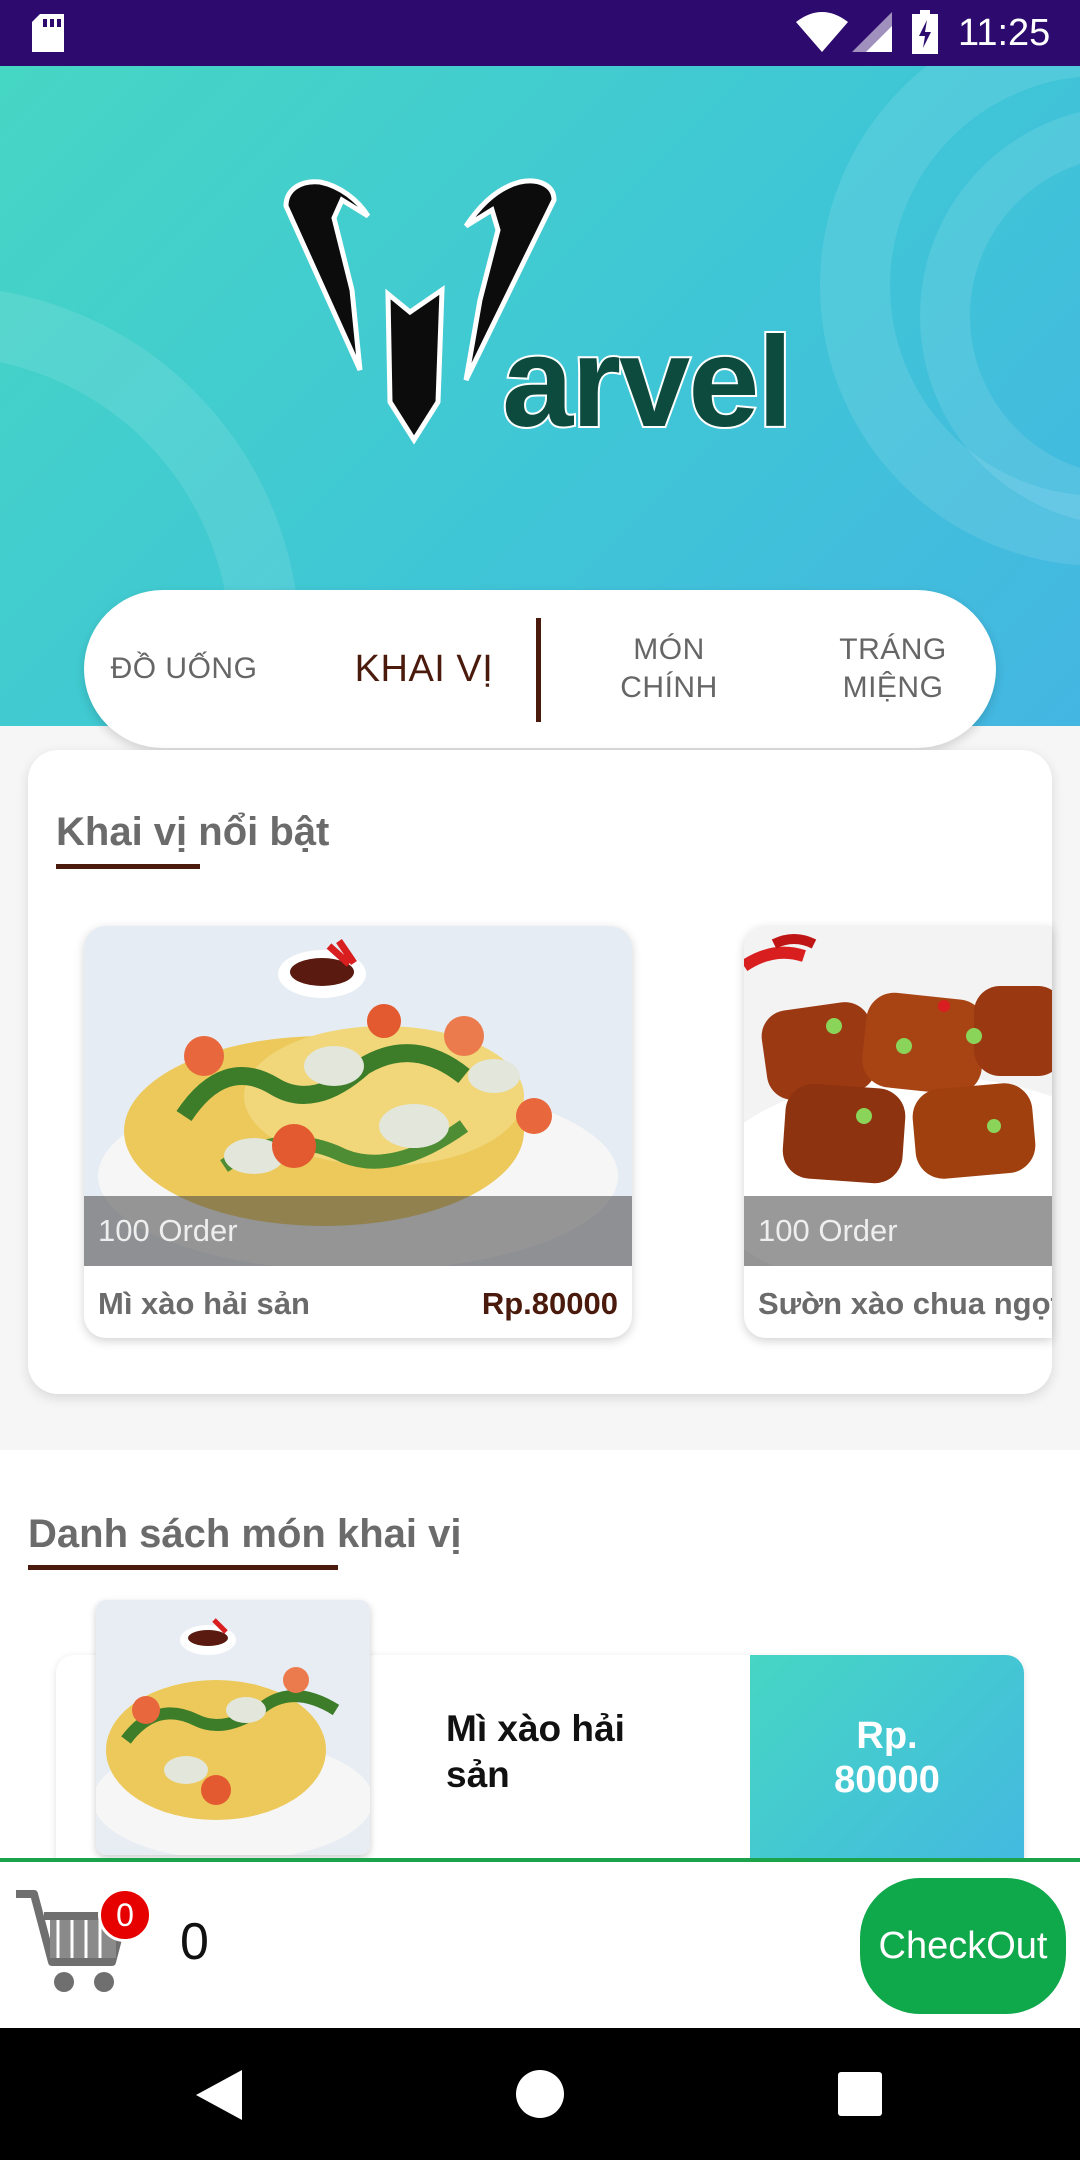 This screenshot has width=1080, height=2160. I want to click on featured-item-card: 100 Order Mì xào hải sản Rp.80000, so click(358, 1132).